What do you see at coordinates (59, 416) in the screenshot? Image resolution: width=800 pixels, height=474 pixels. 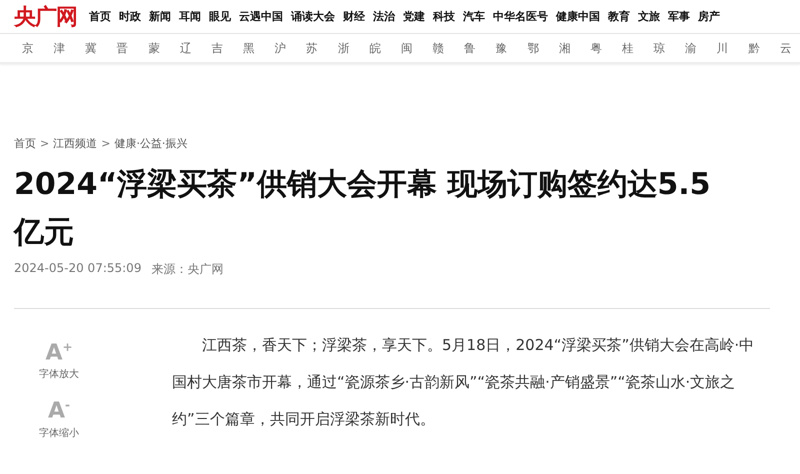 I see `font-size-button: A$^{-}$ 字体缩小` at bounding box center [59, 416].